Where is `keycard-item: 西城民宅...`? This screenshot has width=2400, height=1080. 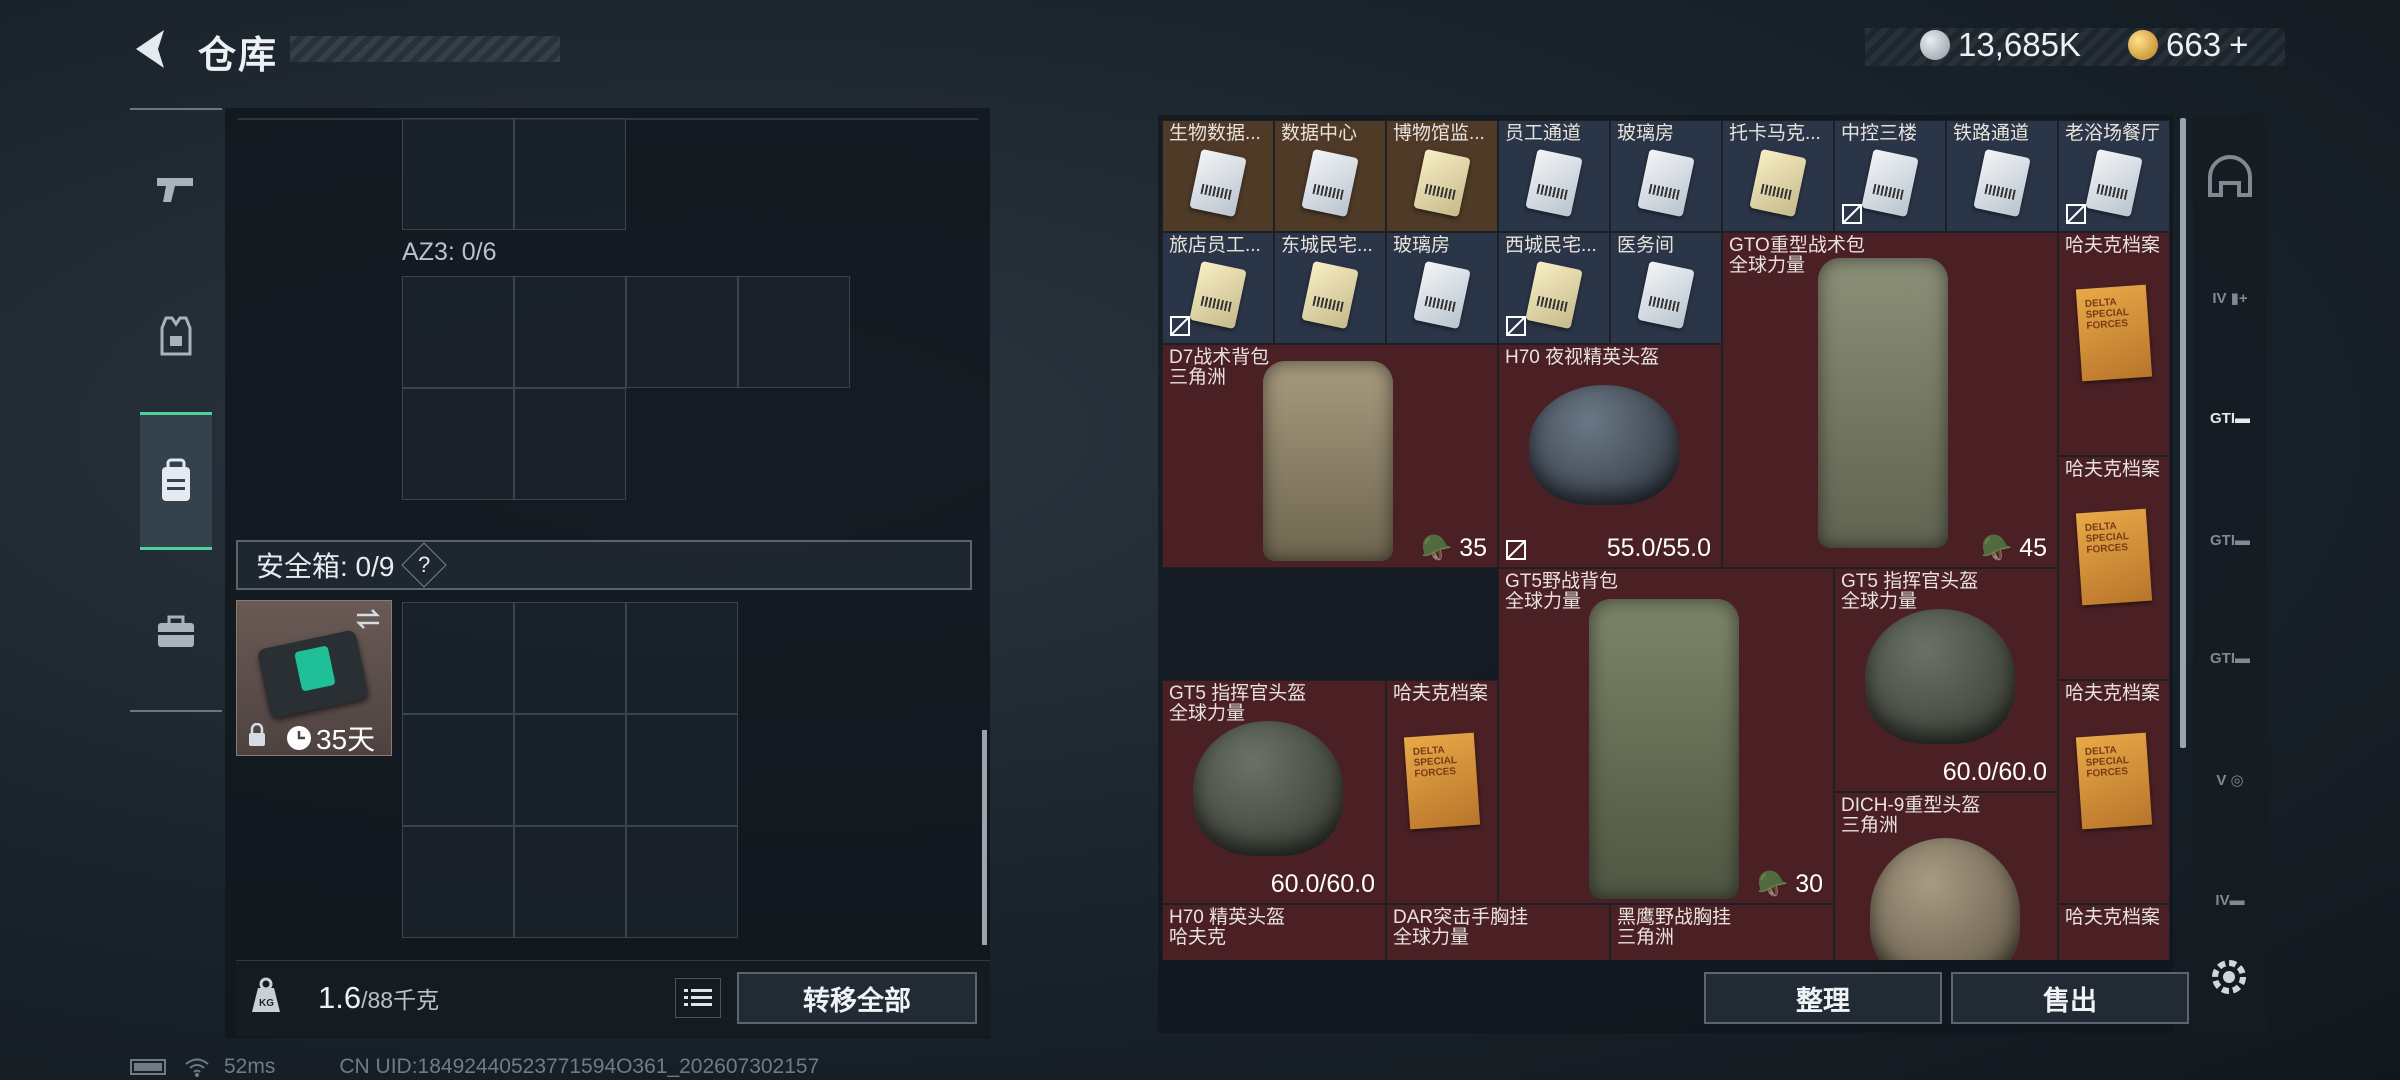 keycard-item: 西城民宅... is located at coordinates (1554, 288).